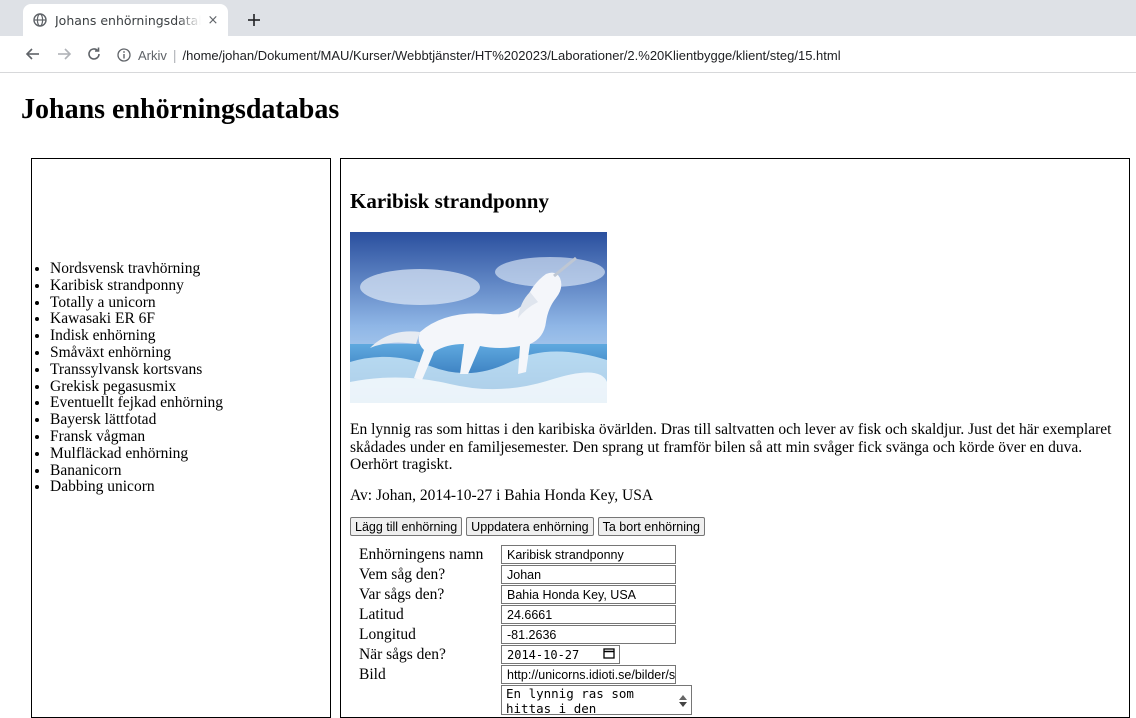 The height and width of the screenshot is (718, 1136). Describe the element at coordinates (588, 554) in the screenshot. I see `name-input: Karibisk strandponny` at that location.